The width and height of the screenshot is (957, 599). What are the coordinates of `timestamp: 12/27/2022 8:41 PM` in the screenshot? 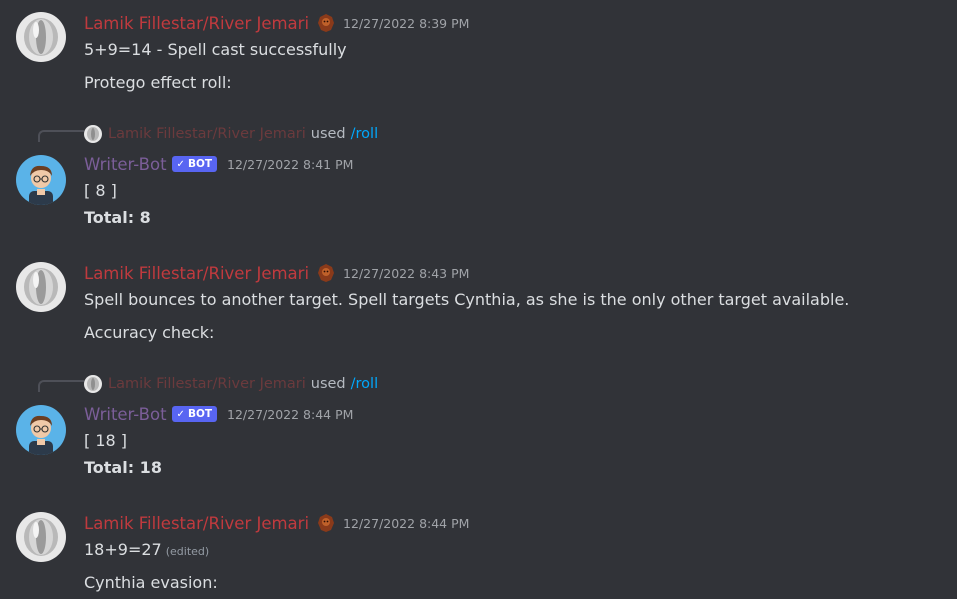 It's located at (290, 164).